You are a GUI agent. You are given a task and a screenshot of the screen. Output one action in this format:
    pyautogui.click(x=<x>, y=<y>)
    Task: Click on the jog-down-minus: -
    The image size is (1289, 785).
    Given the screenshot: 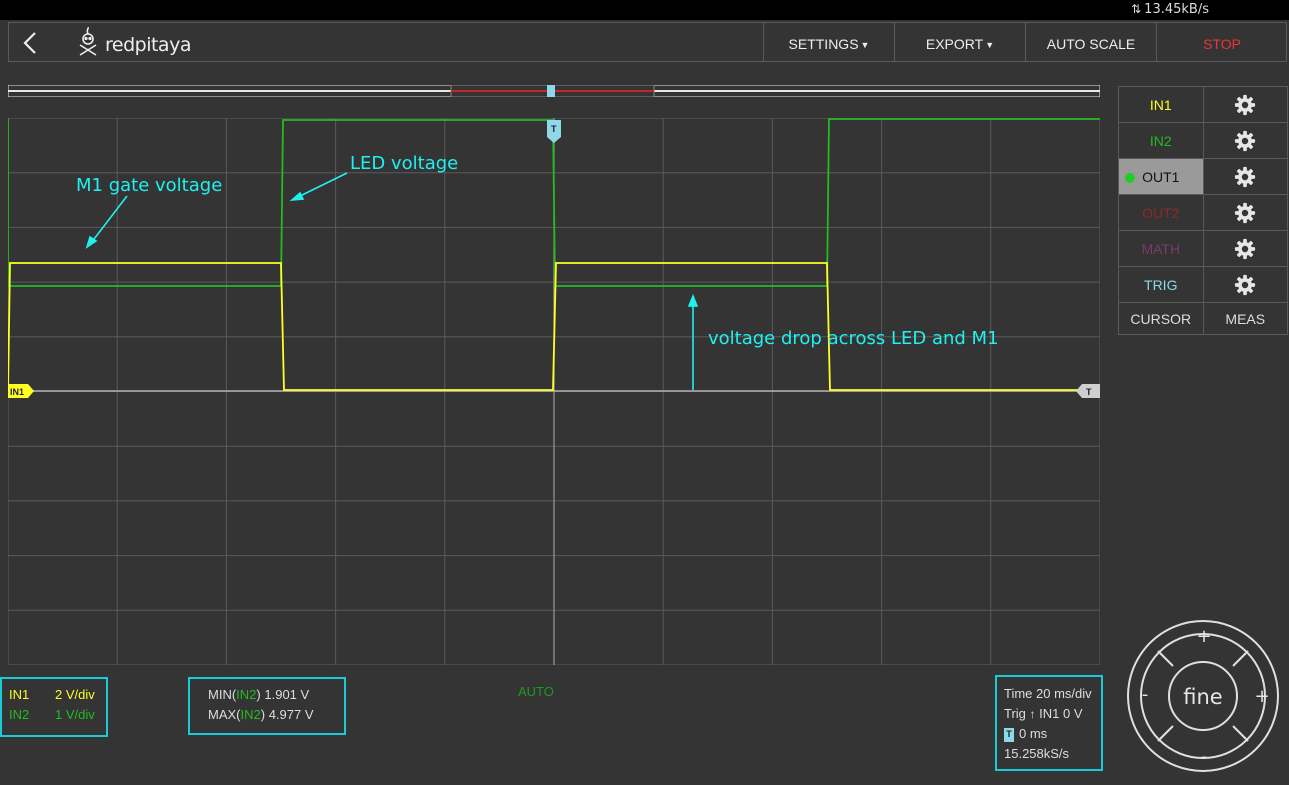 What is the action you would take?
    pyautogui.click(x=1204, y=756)
    